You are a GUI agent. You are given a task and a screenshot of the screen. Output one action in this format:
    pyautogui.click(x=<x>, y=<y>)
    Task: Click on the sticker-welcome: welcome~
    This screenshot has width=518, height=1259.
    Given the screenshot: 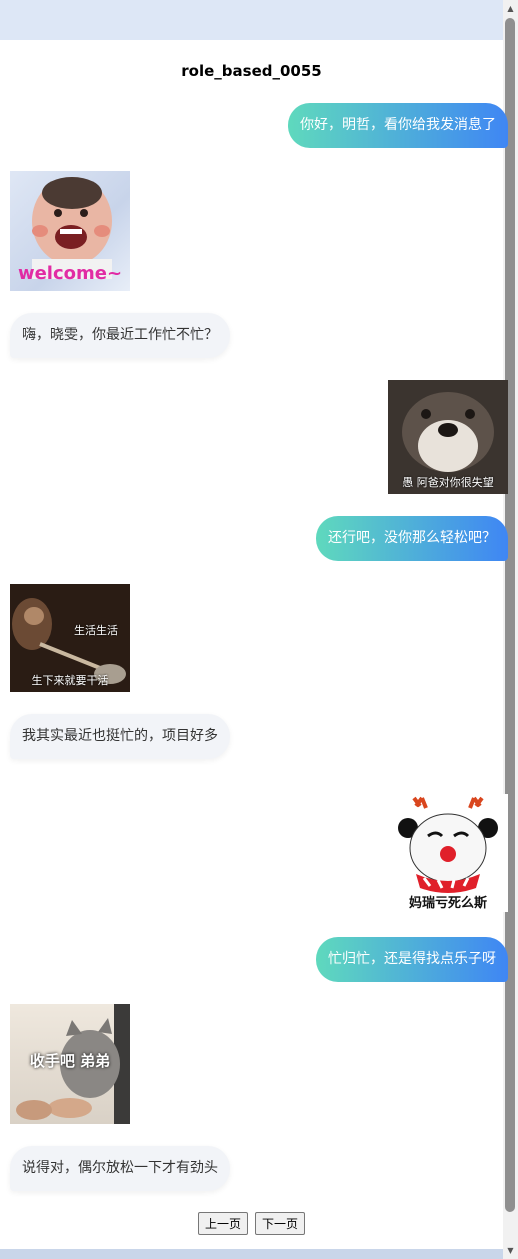 What is the action you would take?
    pyautogui.click(x=70, y=231)
    